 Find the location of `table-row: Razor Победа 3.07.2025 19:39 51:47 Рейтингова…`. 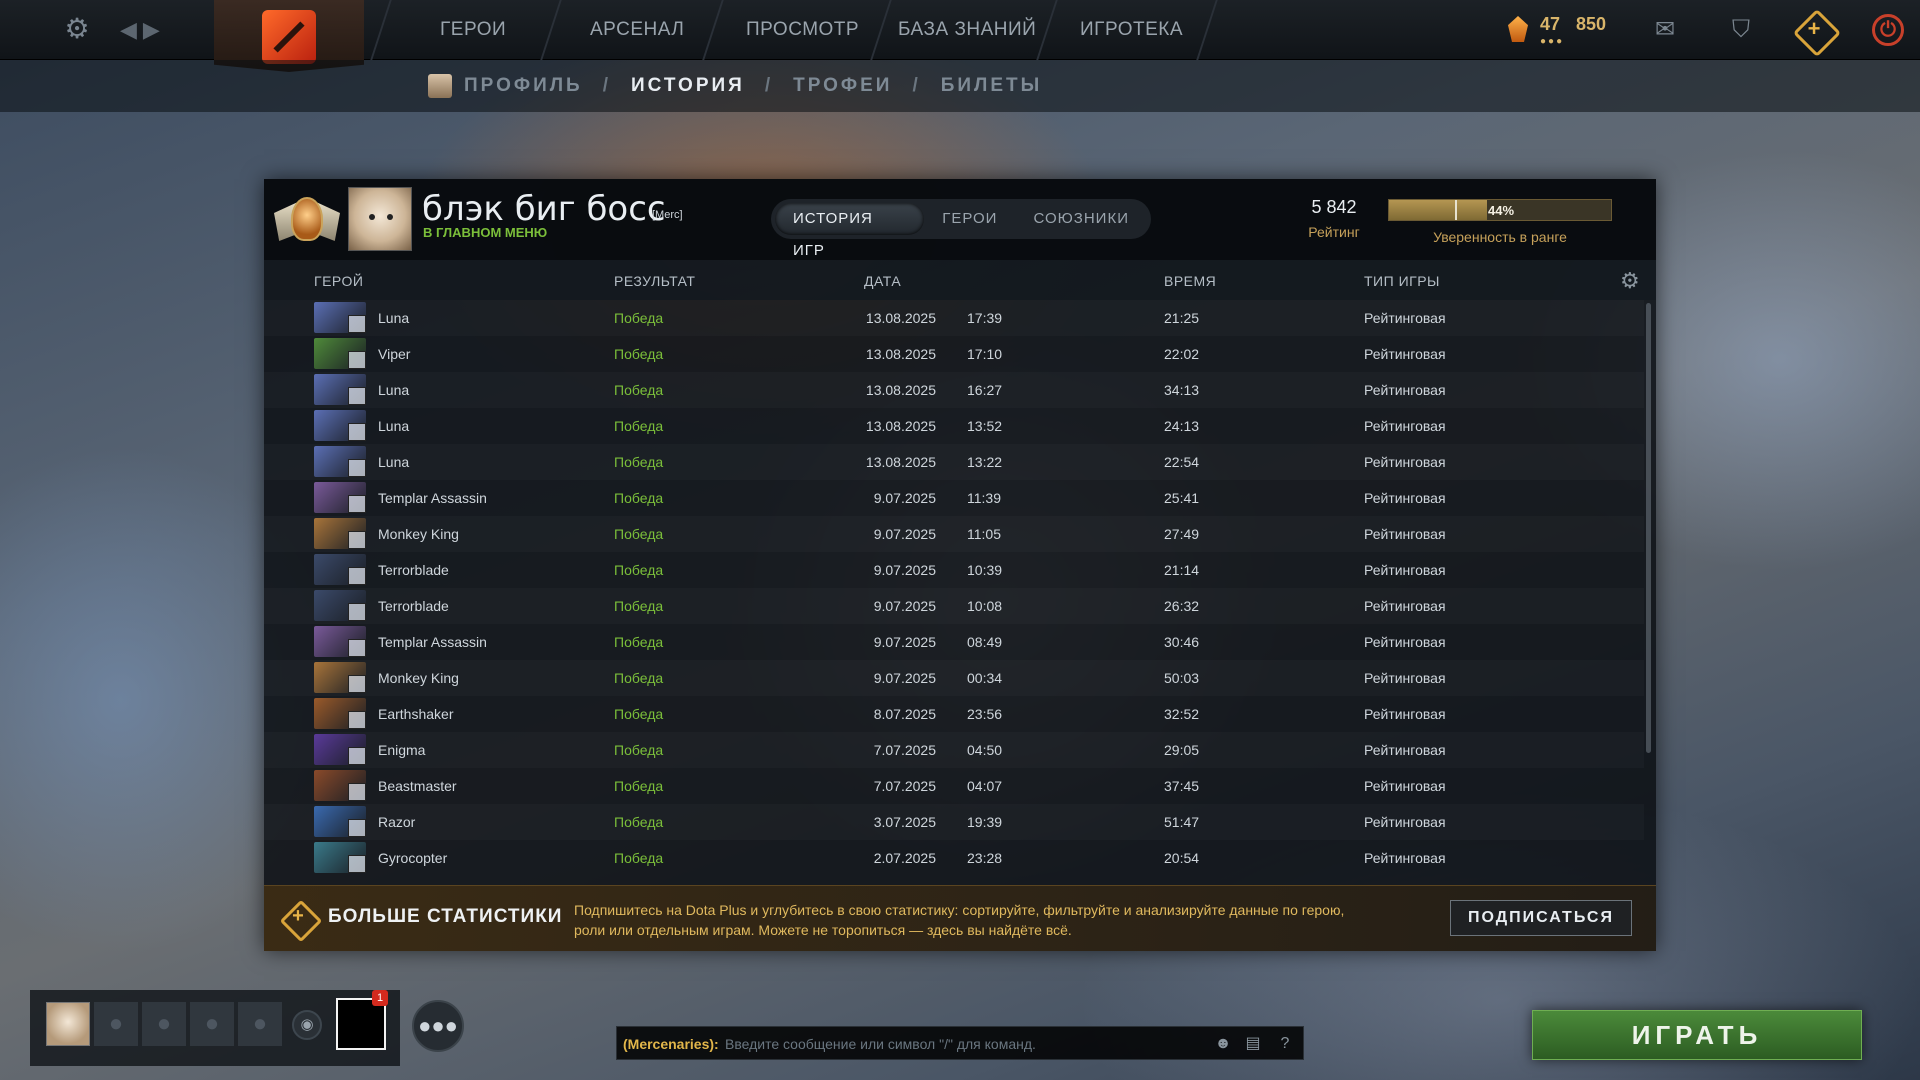

table-row: Razor Победа 3.07.2025 19:39 51:47 Рейтингова… is located at coordinates (954, 822).